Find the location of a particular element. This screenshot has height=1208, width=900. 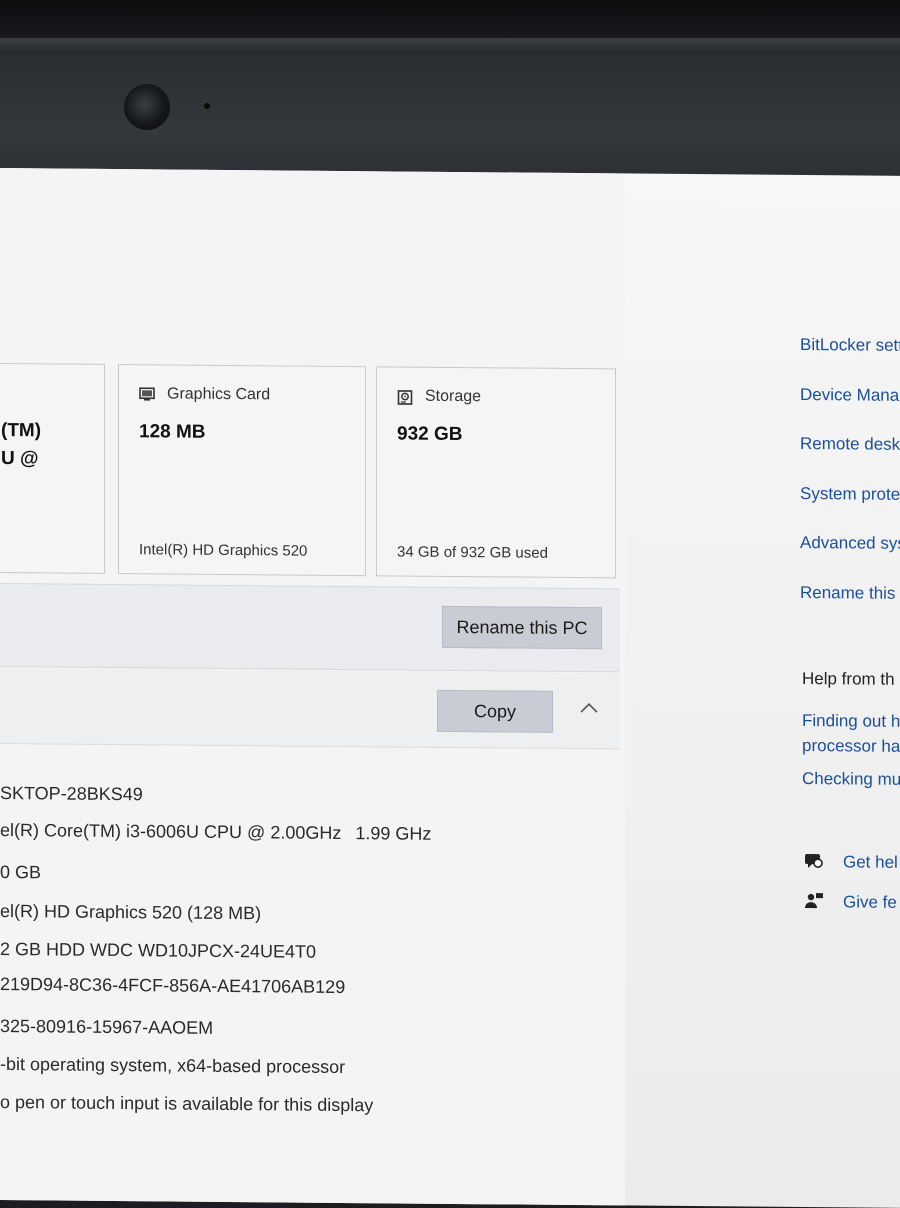

processor-card: (TM) U @ is located at coordinates (52, 468).